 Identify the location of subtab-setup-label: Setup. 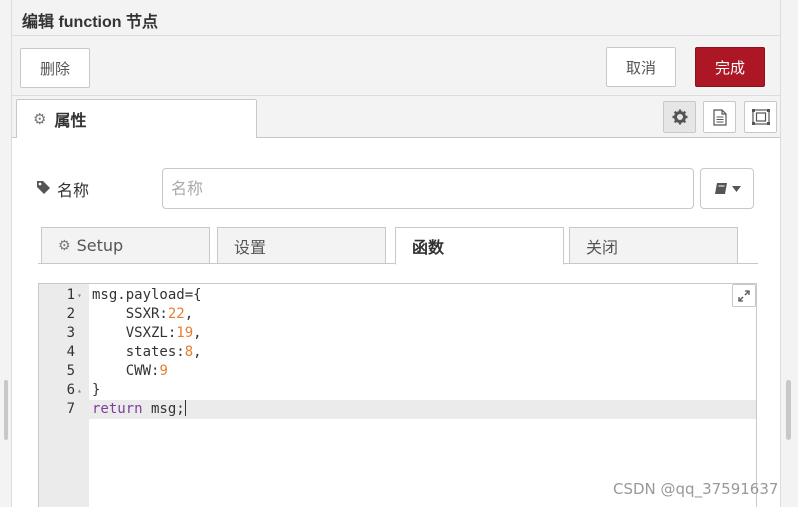
(100, 245).